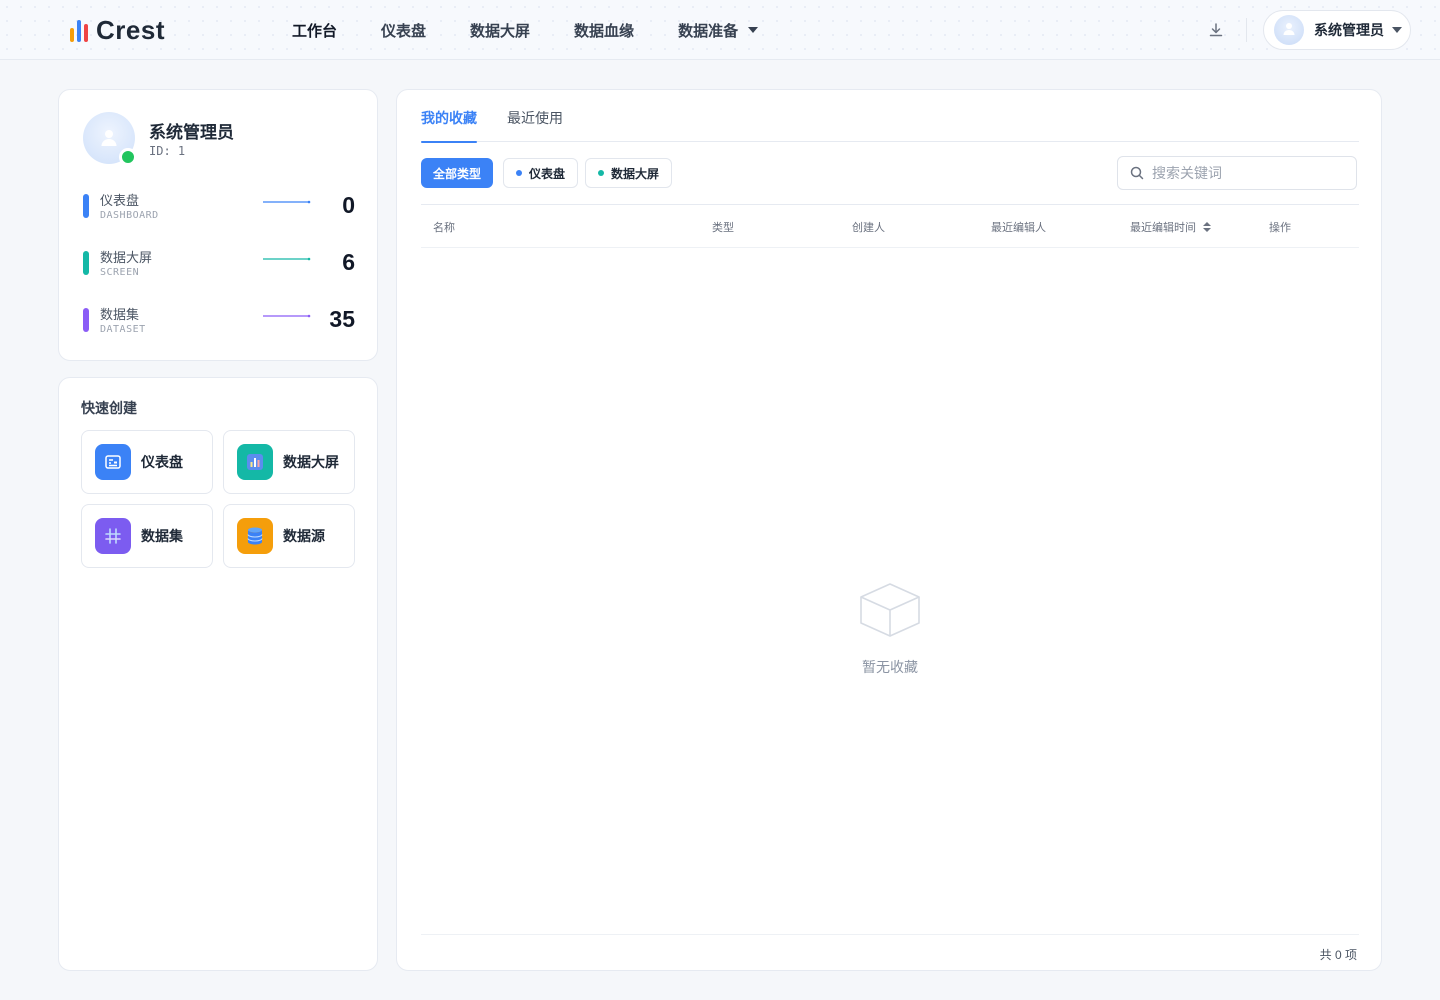  Describe the element at coordinates (348, 205) in the screenshot. I see `stat-value: 0` at that location.